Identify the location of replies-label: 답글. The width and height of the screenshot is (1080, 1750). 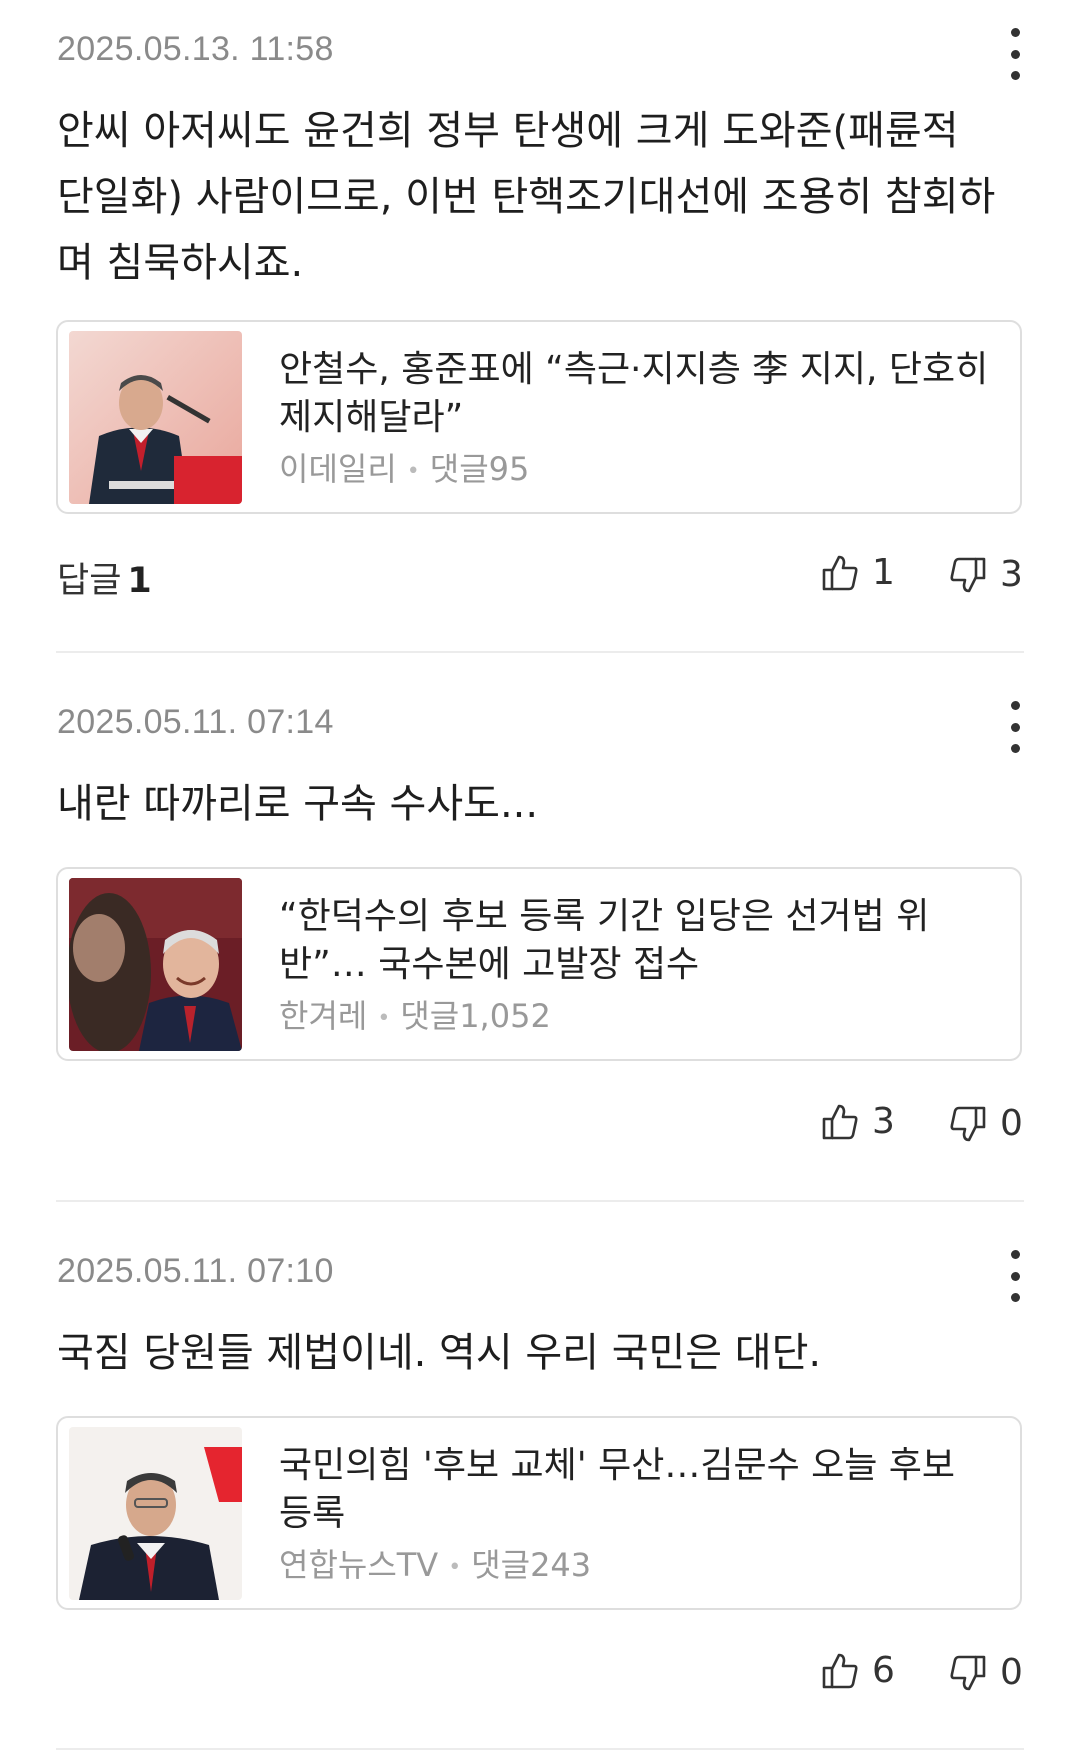
(89, 581).